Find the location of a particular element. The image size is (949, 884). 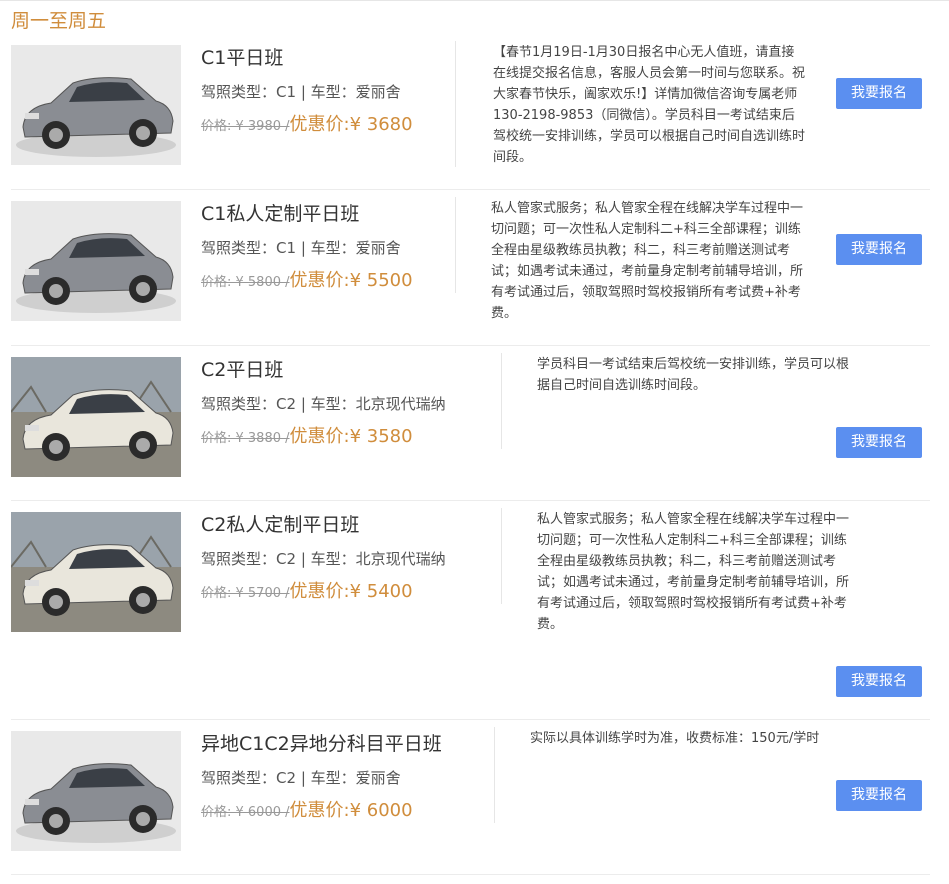

course-name: C1平日班 is located at coordinates (242, 58).